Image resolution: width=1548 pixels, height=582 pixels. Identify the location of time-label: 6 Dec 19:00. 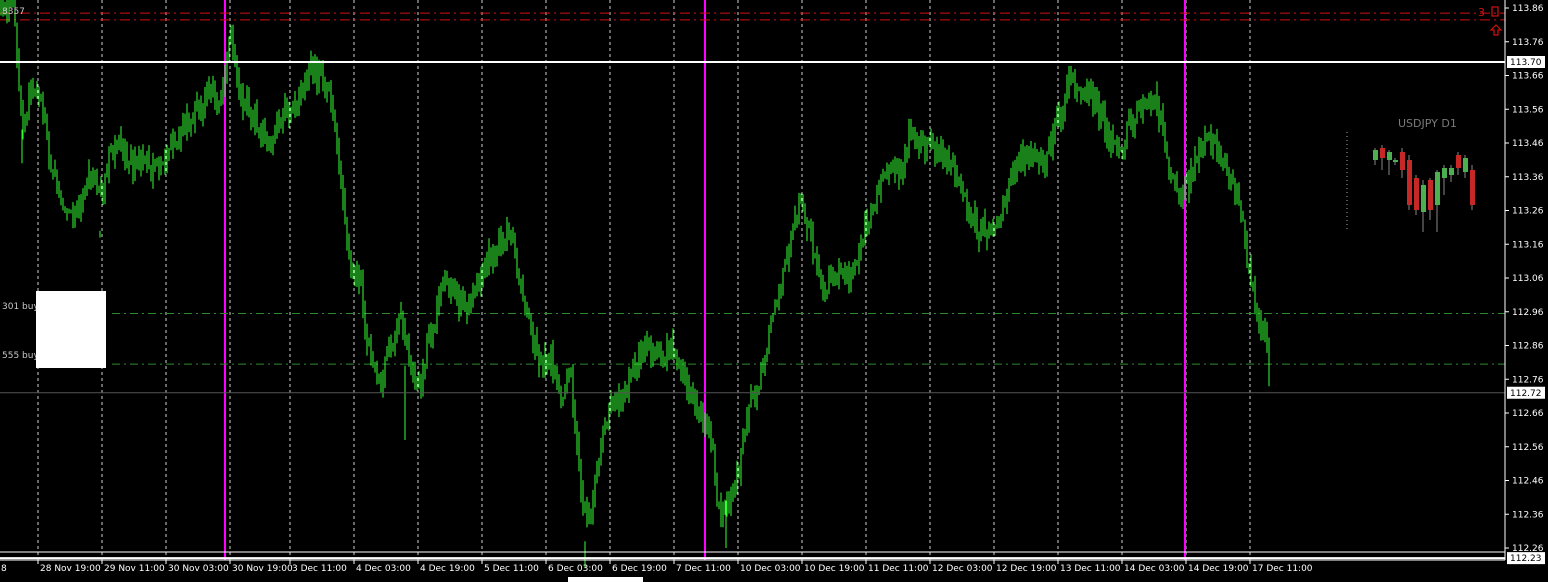
(639, 569).